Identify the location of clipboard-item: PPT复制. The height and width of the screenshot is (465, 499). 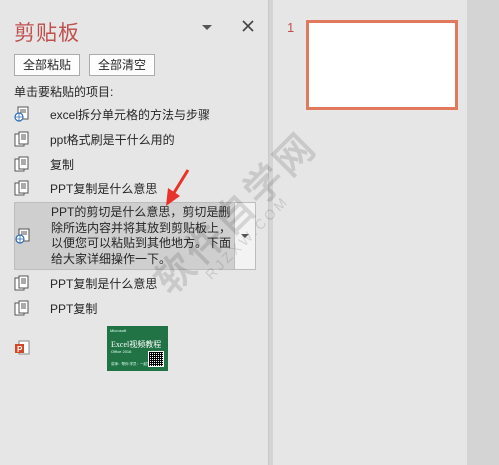
(135, 308).